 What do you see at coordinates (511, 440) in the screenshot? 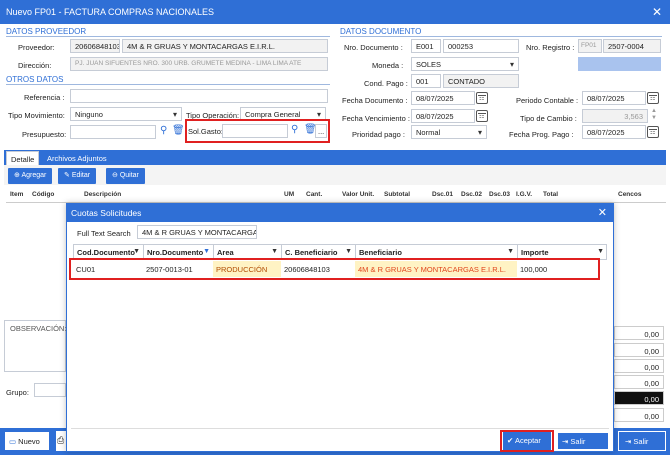
I see `check-icon: ✔` at bounding box center [511, 440].